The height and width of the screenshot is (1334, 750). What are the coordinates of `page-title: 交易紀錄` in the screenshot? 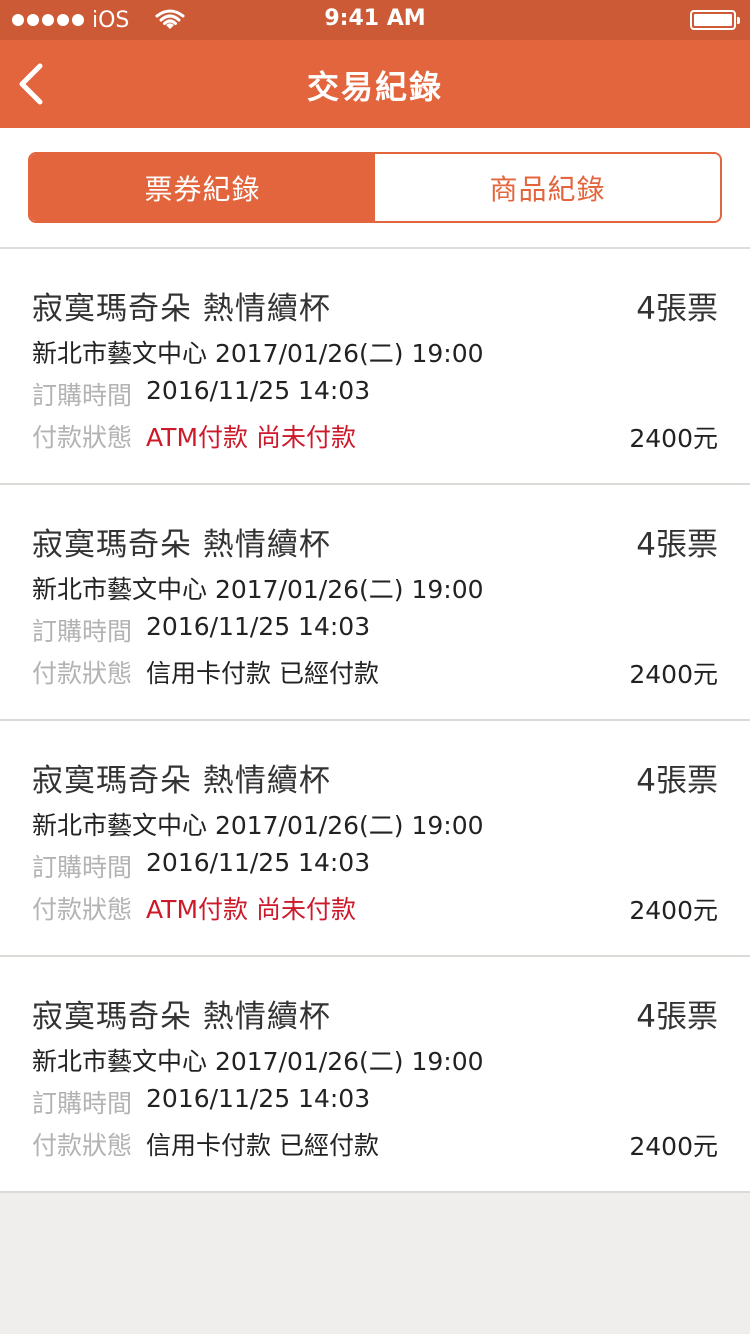 It's located at (374, 87).